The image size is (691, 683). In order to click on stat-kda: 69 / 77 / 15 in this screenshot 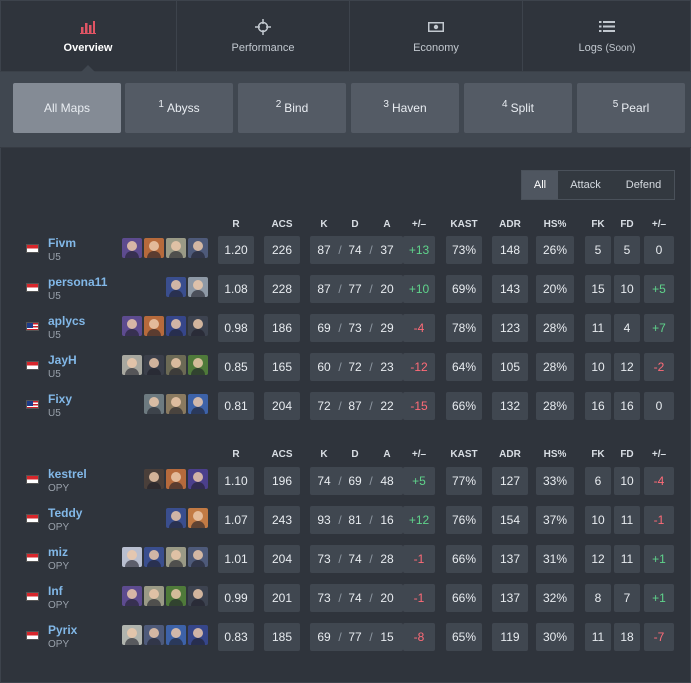, I will do `click(356, 637)`.